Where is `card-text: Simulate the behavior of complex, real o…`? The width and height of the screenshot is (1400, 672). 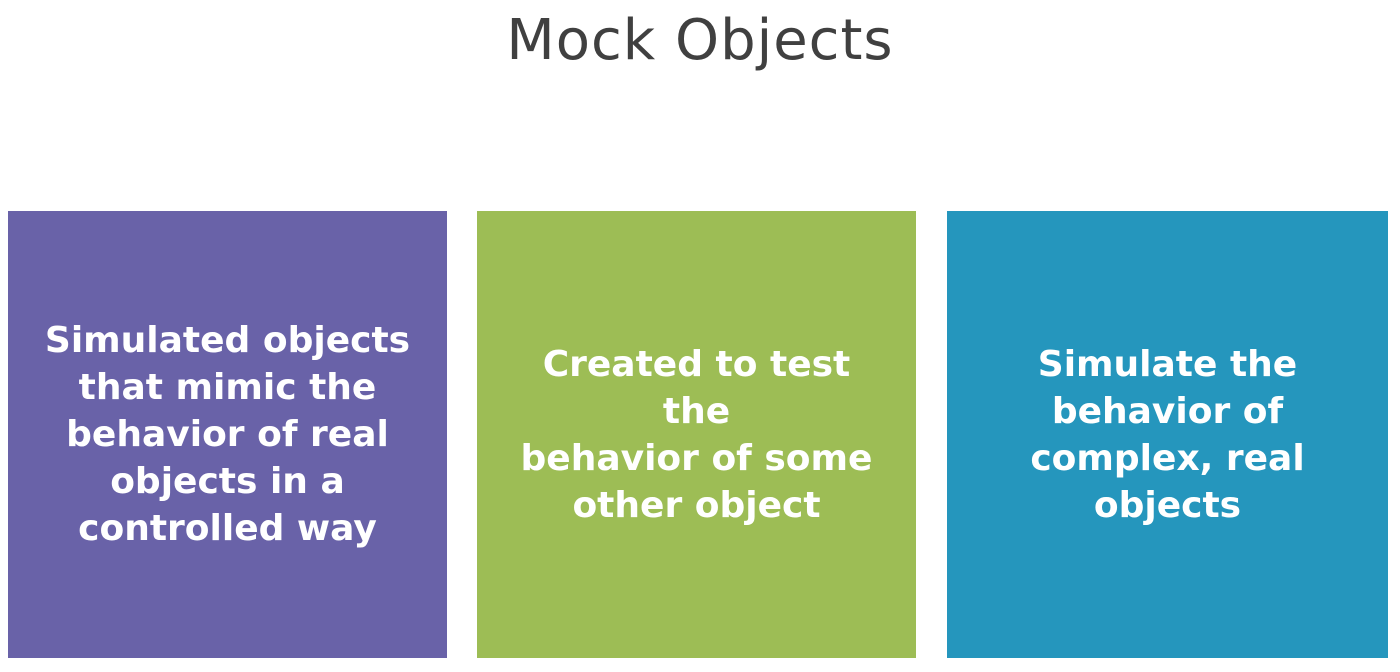
card-text: Simulate the behavior of complex, real o… is located at coordinates (1167, 434).